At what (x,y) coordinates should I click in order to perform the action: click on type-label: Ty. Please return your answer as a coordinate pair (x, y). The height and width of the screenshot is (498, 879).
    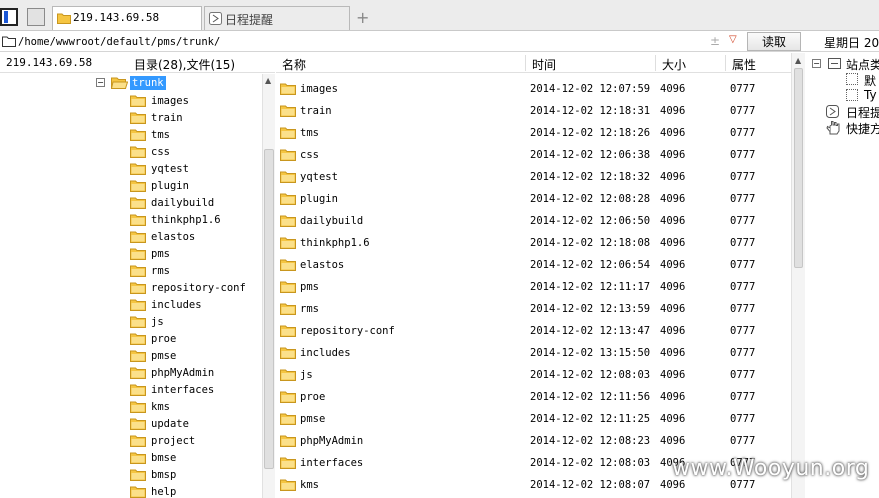
    Looking at the image, I should click on (870, 95).